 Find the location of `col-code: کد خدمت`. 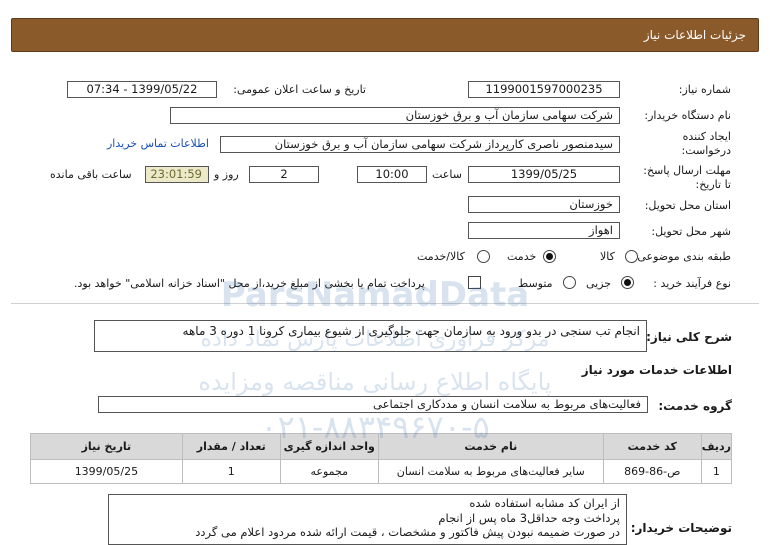

col-code: کد خدمت is located at coordinates (652, 446).